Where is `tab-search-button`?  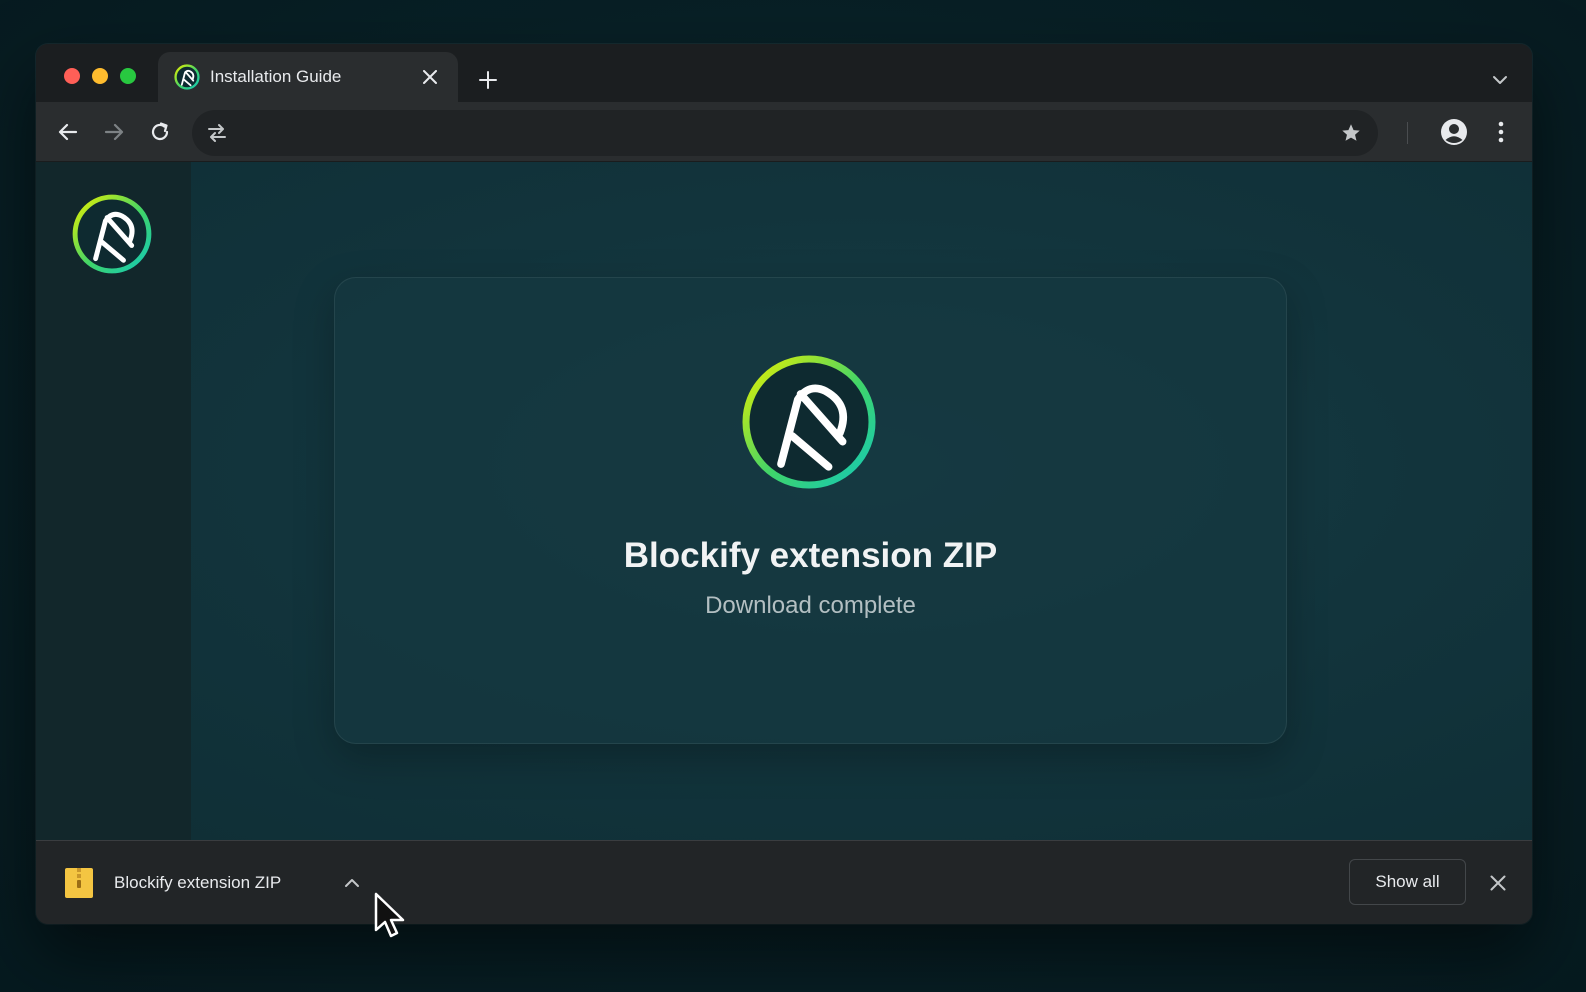 tab-search-button is located at coordinates (1500, 80).